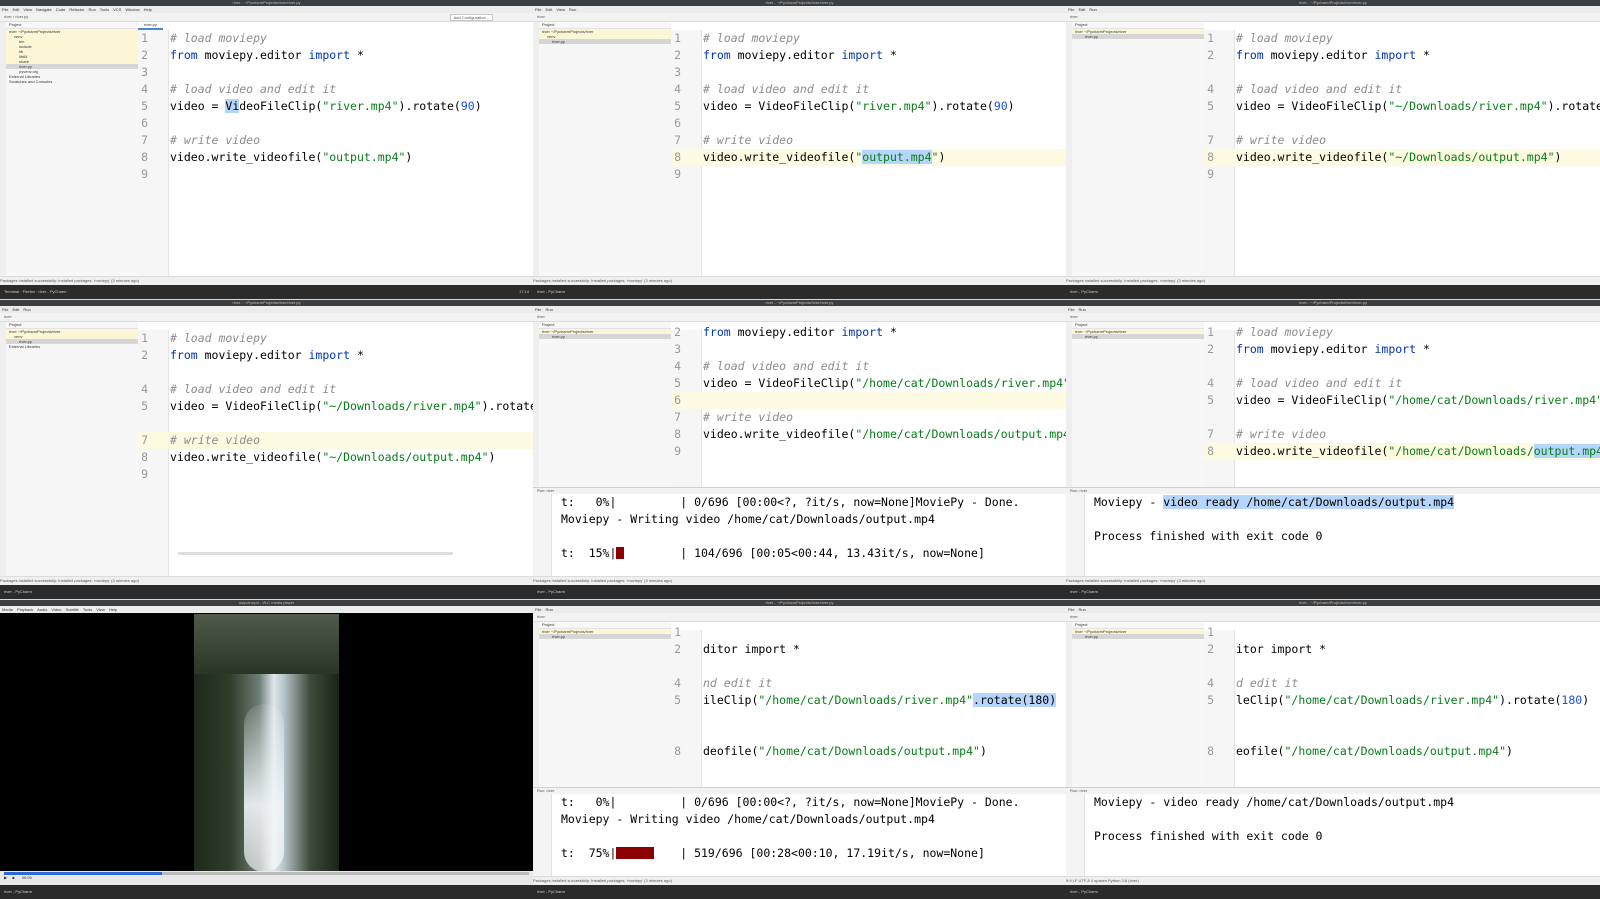  What do you see at coordinates (56, 609) in the screenshot?
I see `player-menu-video: Video` at bounding box center [56, 609].